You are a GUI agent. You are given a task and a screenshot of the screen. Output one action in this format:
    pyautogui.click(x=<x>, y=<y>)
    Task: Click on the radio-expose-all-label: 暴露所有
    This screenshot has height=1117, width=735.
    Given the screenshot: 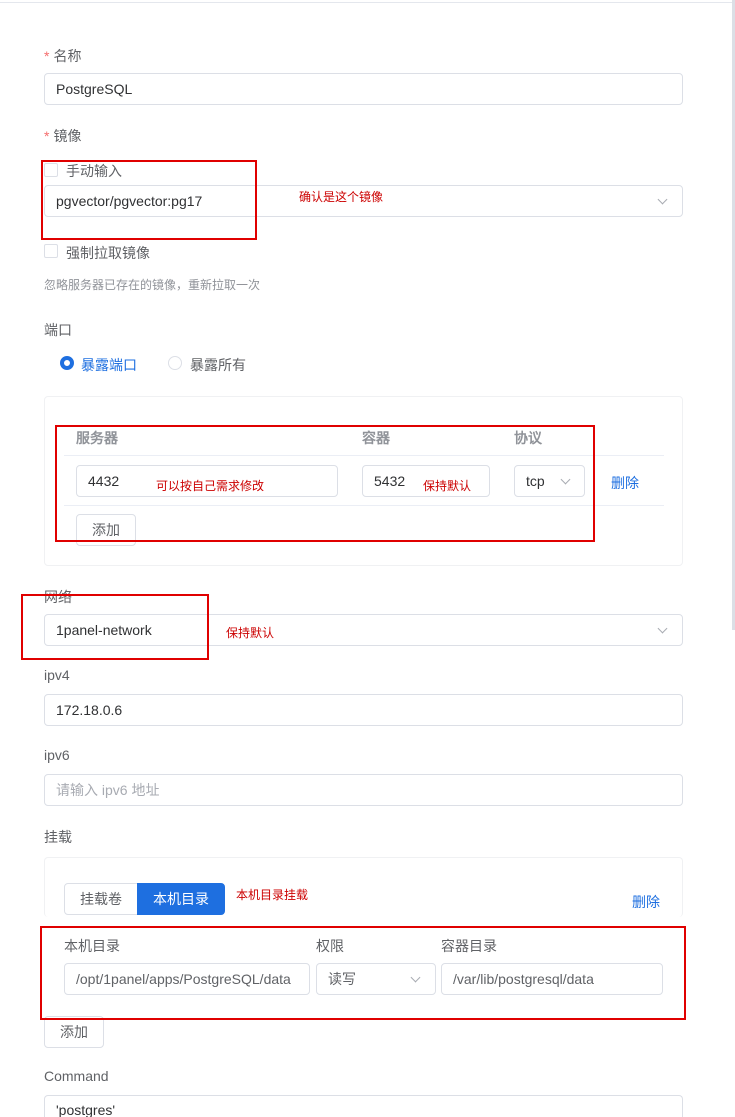 What is the action you would take?
    pyautogui.click(x=218, y=365)
    